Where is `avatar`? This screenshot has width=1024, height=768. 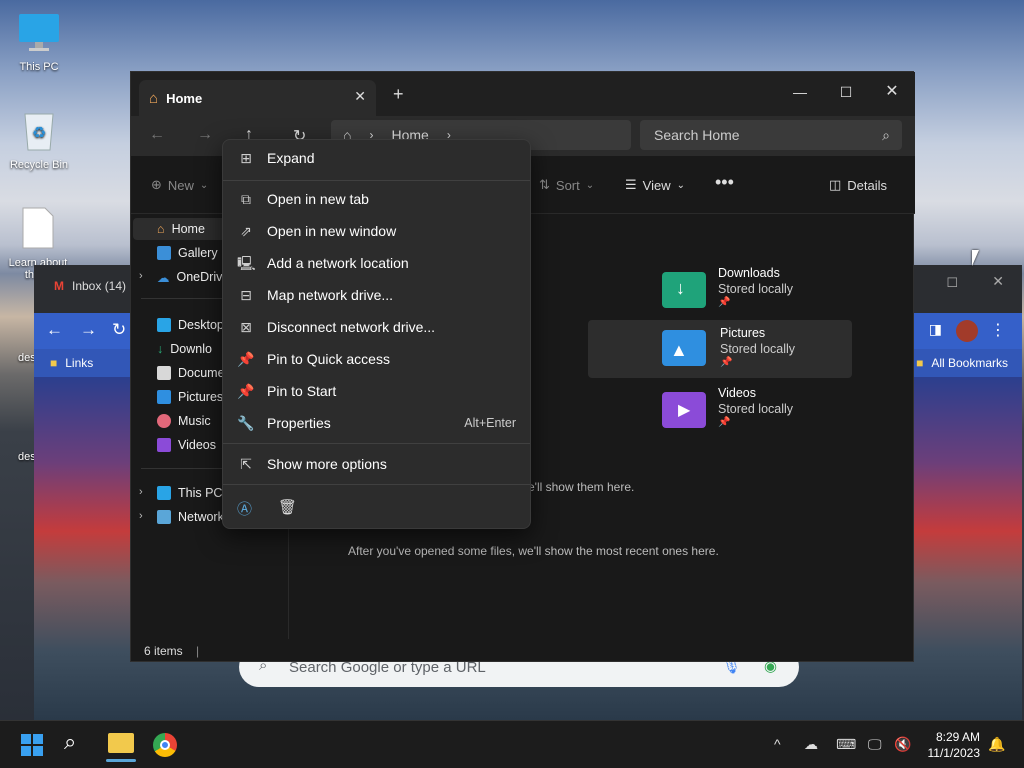
avatar is located at coordinates (967, 331).